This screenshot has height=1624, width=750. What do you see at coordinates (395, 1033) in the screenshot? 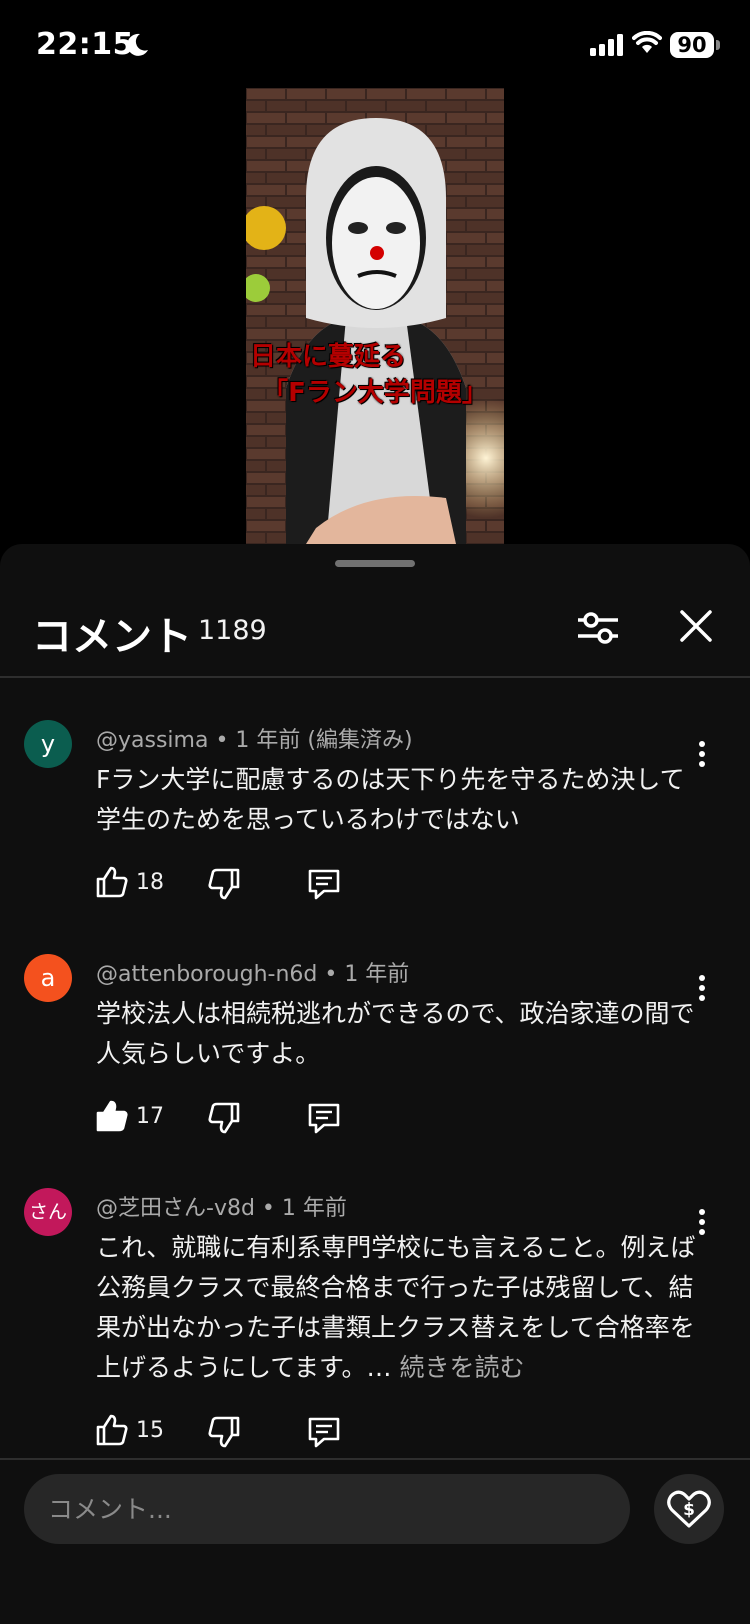
I see `comment-text: 学校法人は相続税逃れができるので、政治家達の間で人気らしいですよ。` at bounding box center [395, 1033].